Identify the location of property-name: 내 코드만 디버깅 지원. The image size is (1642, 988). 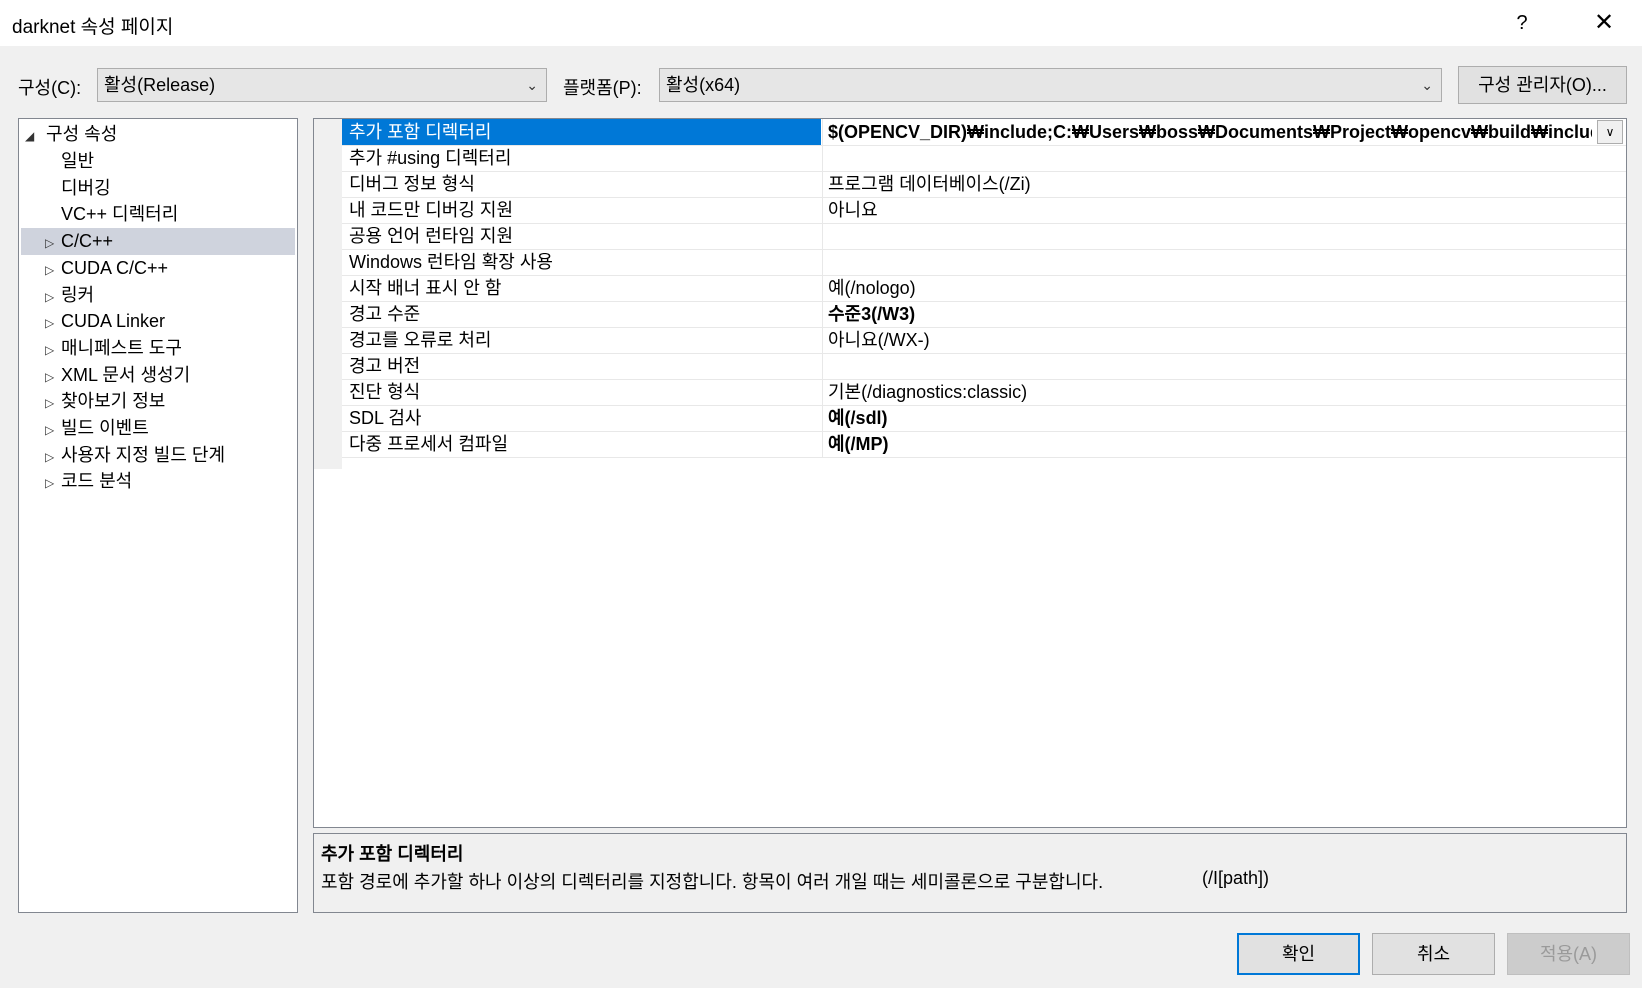
(431, 210).